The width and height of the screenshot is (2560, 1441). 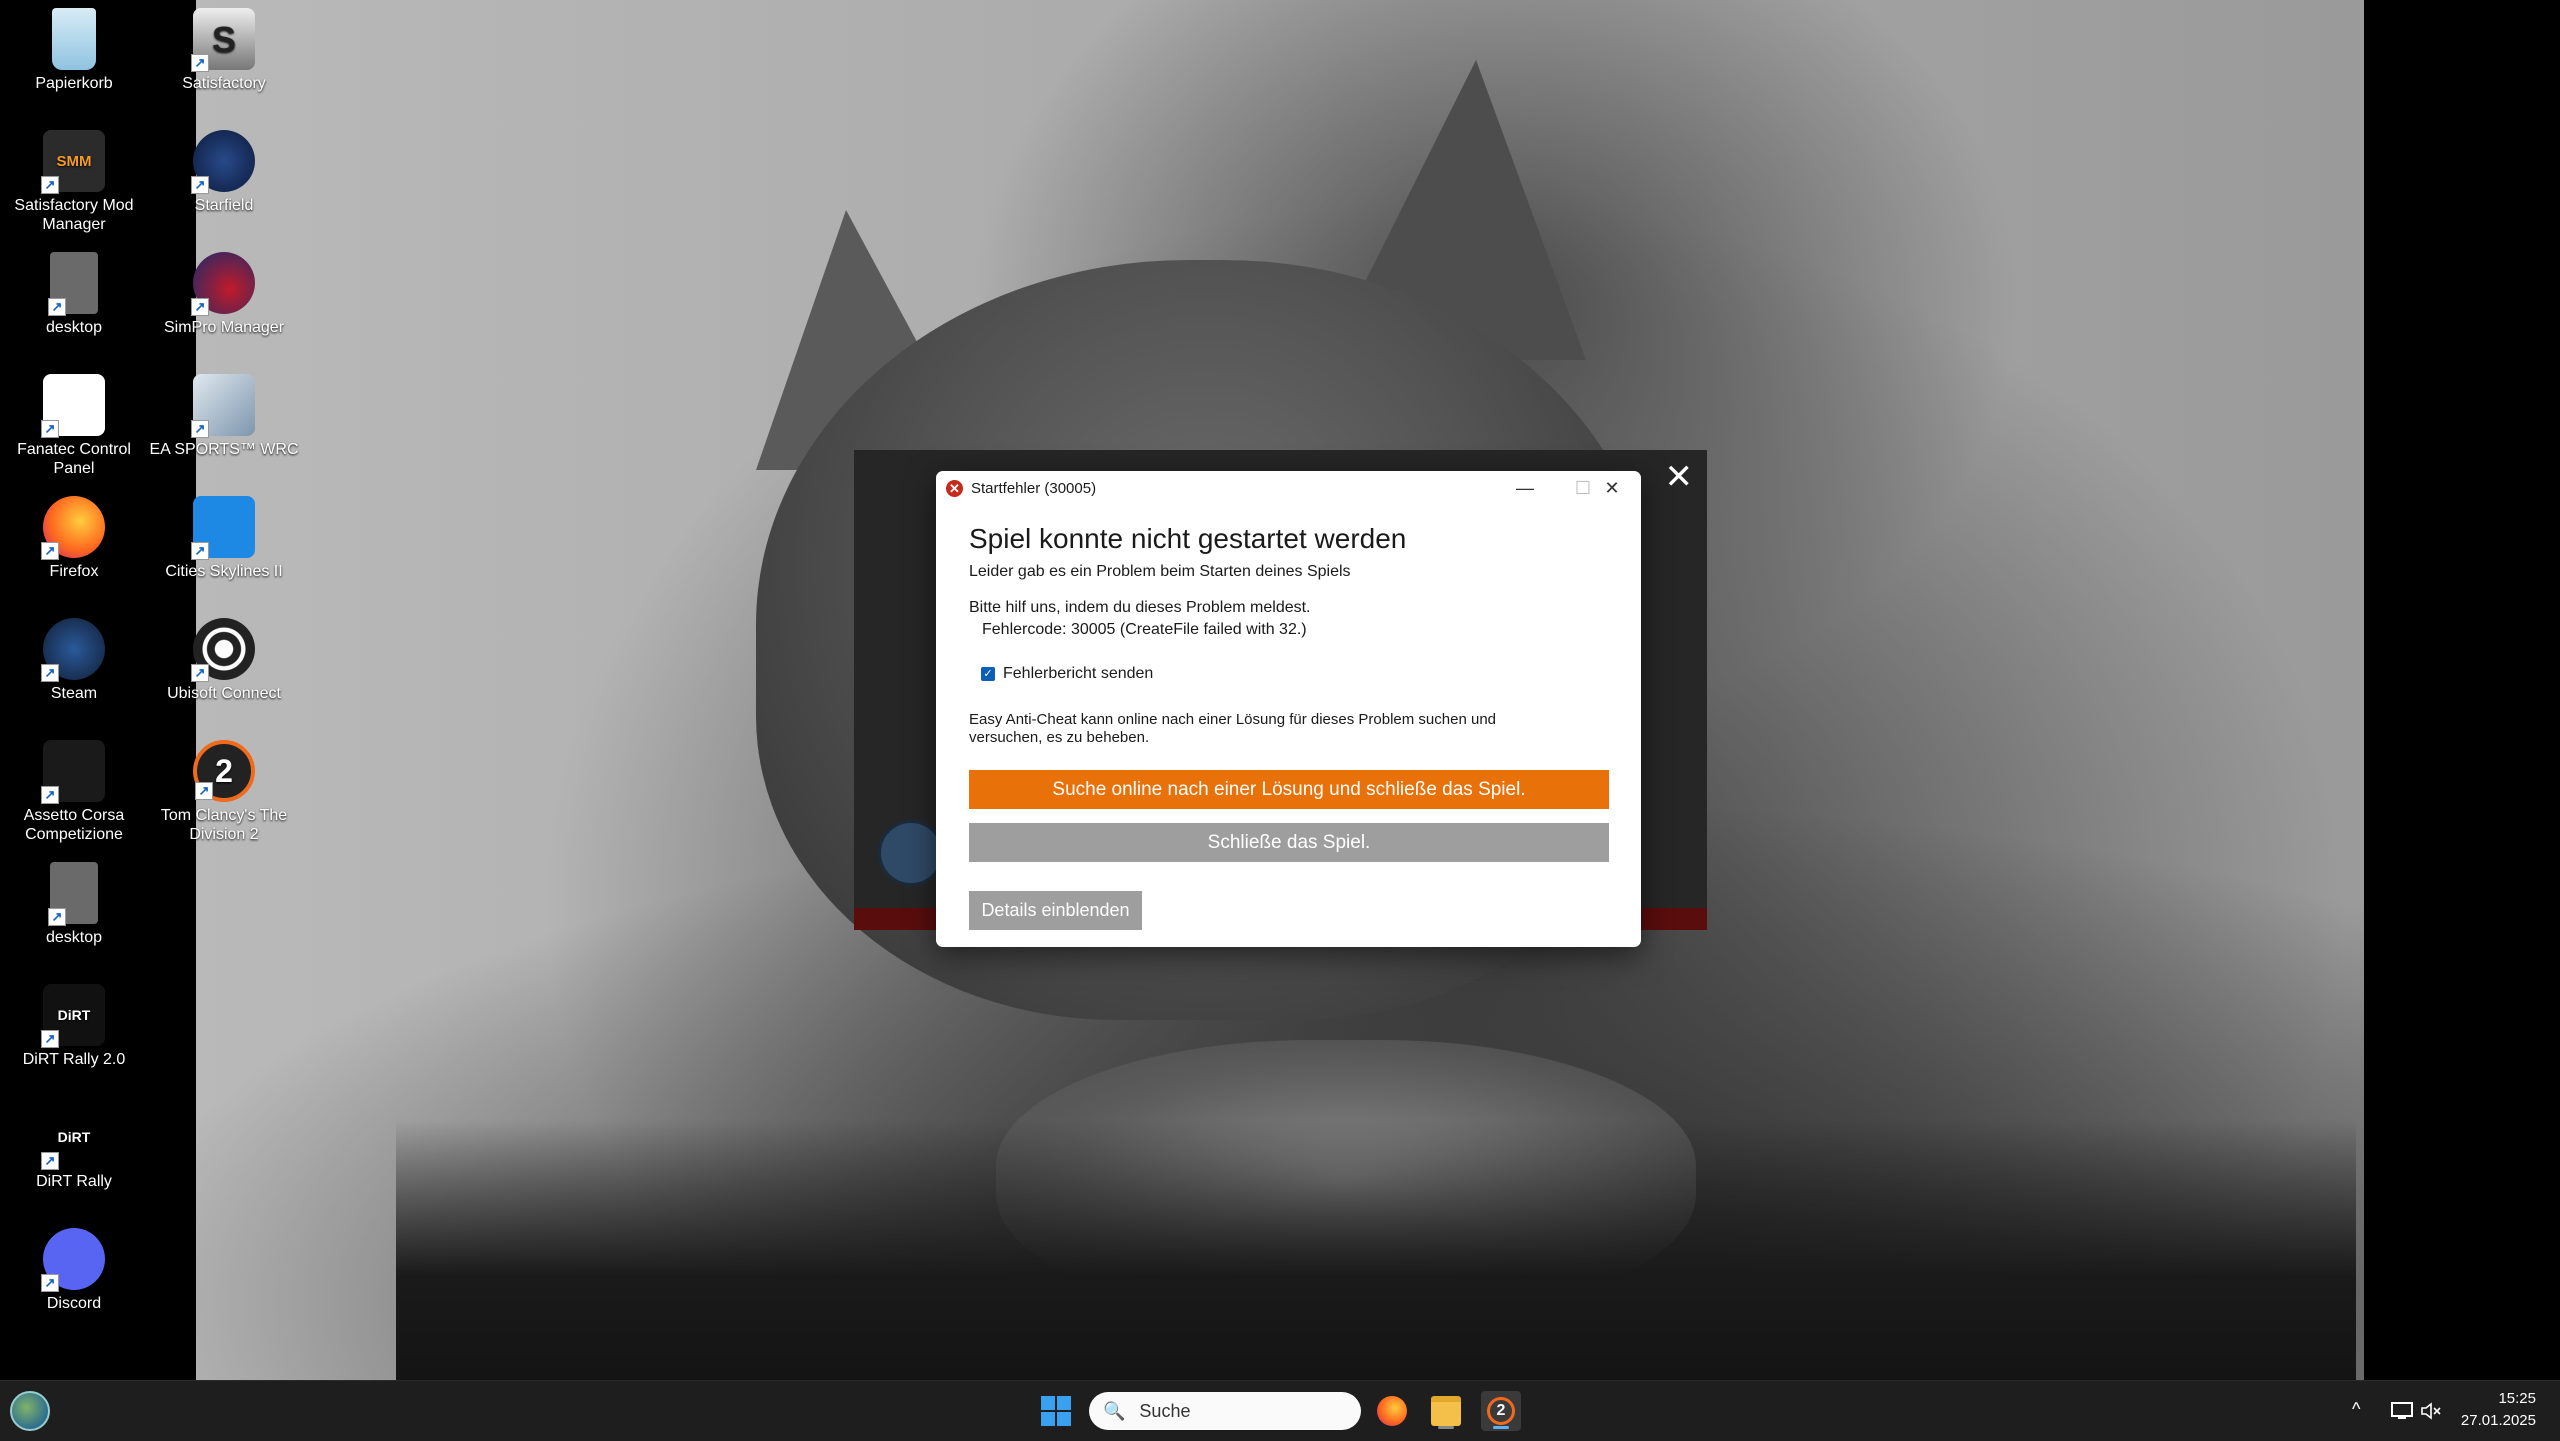 I want to click on desktop-icon: ↗ Assetto Corsa Competizione, so click(x=74, y=792).